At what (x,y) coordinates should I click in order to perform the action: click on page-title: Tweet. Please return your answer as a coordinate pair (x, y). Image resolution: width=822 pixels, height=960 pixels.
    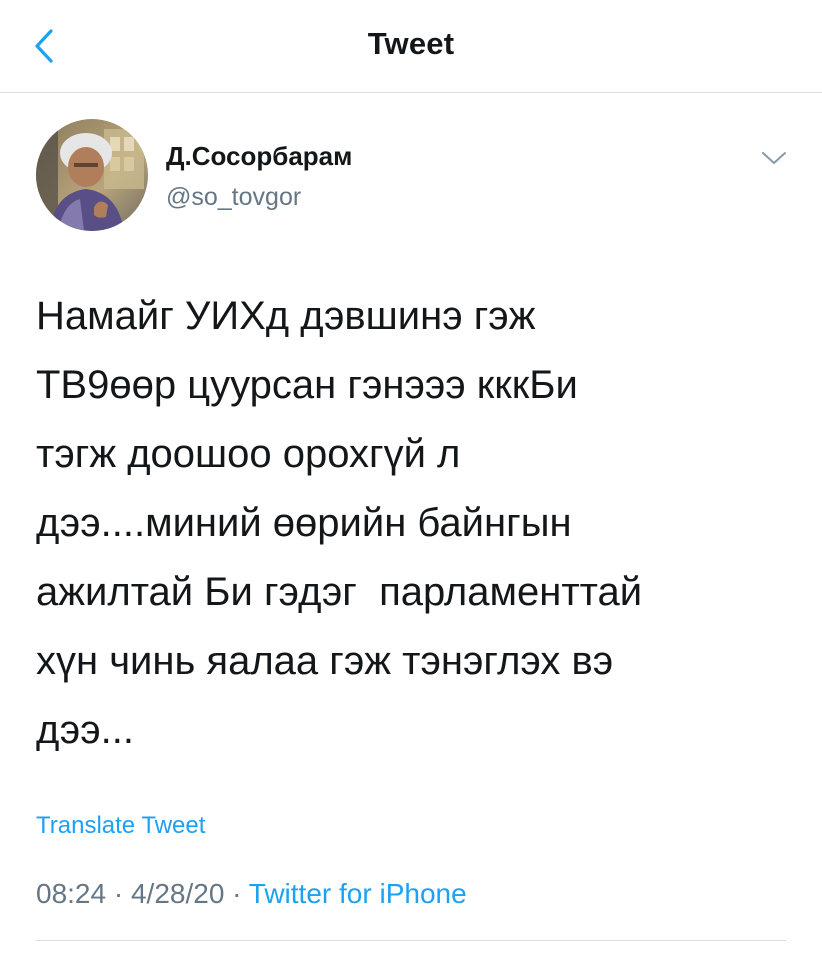
    Looking at the image, I should click on (411, 43).